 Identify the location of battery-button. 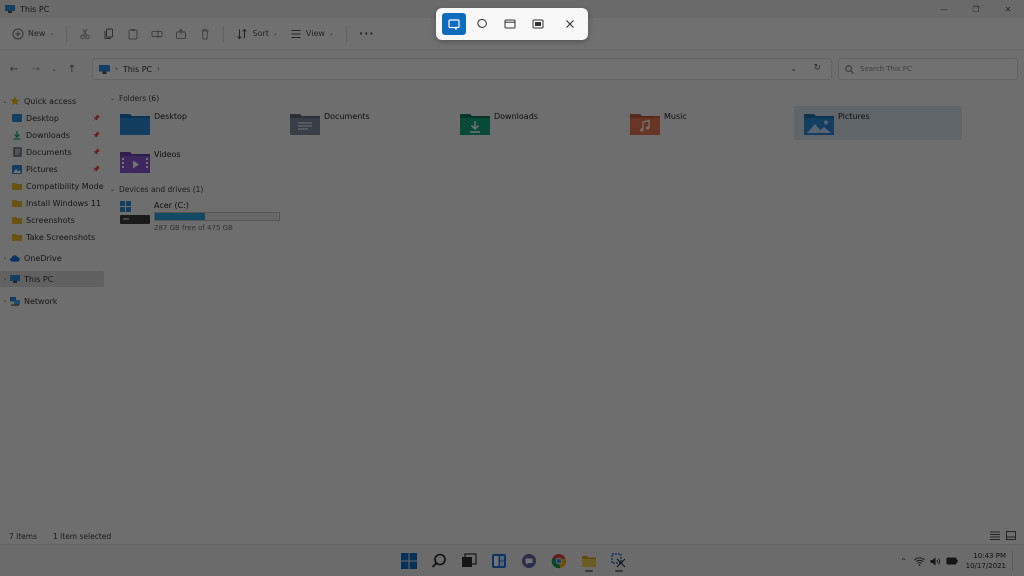
(952, 561).